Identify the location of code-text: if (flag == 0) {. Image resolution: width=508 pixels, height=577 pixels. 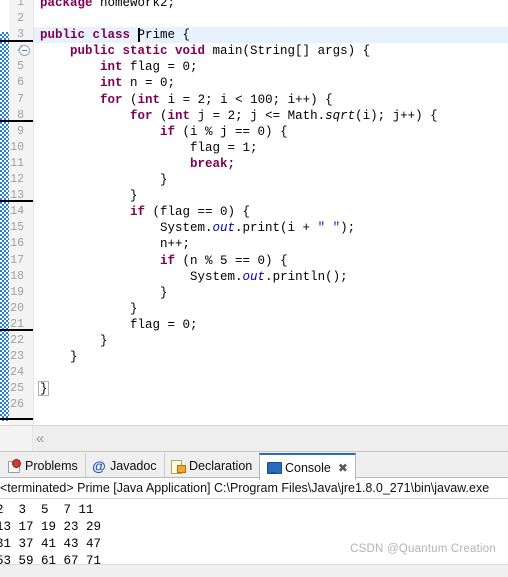
(190, 212).